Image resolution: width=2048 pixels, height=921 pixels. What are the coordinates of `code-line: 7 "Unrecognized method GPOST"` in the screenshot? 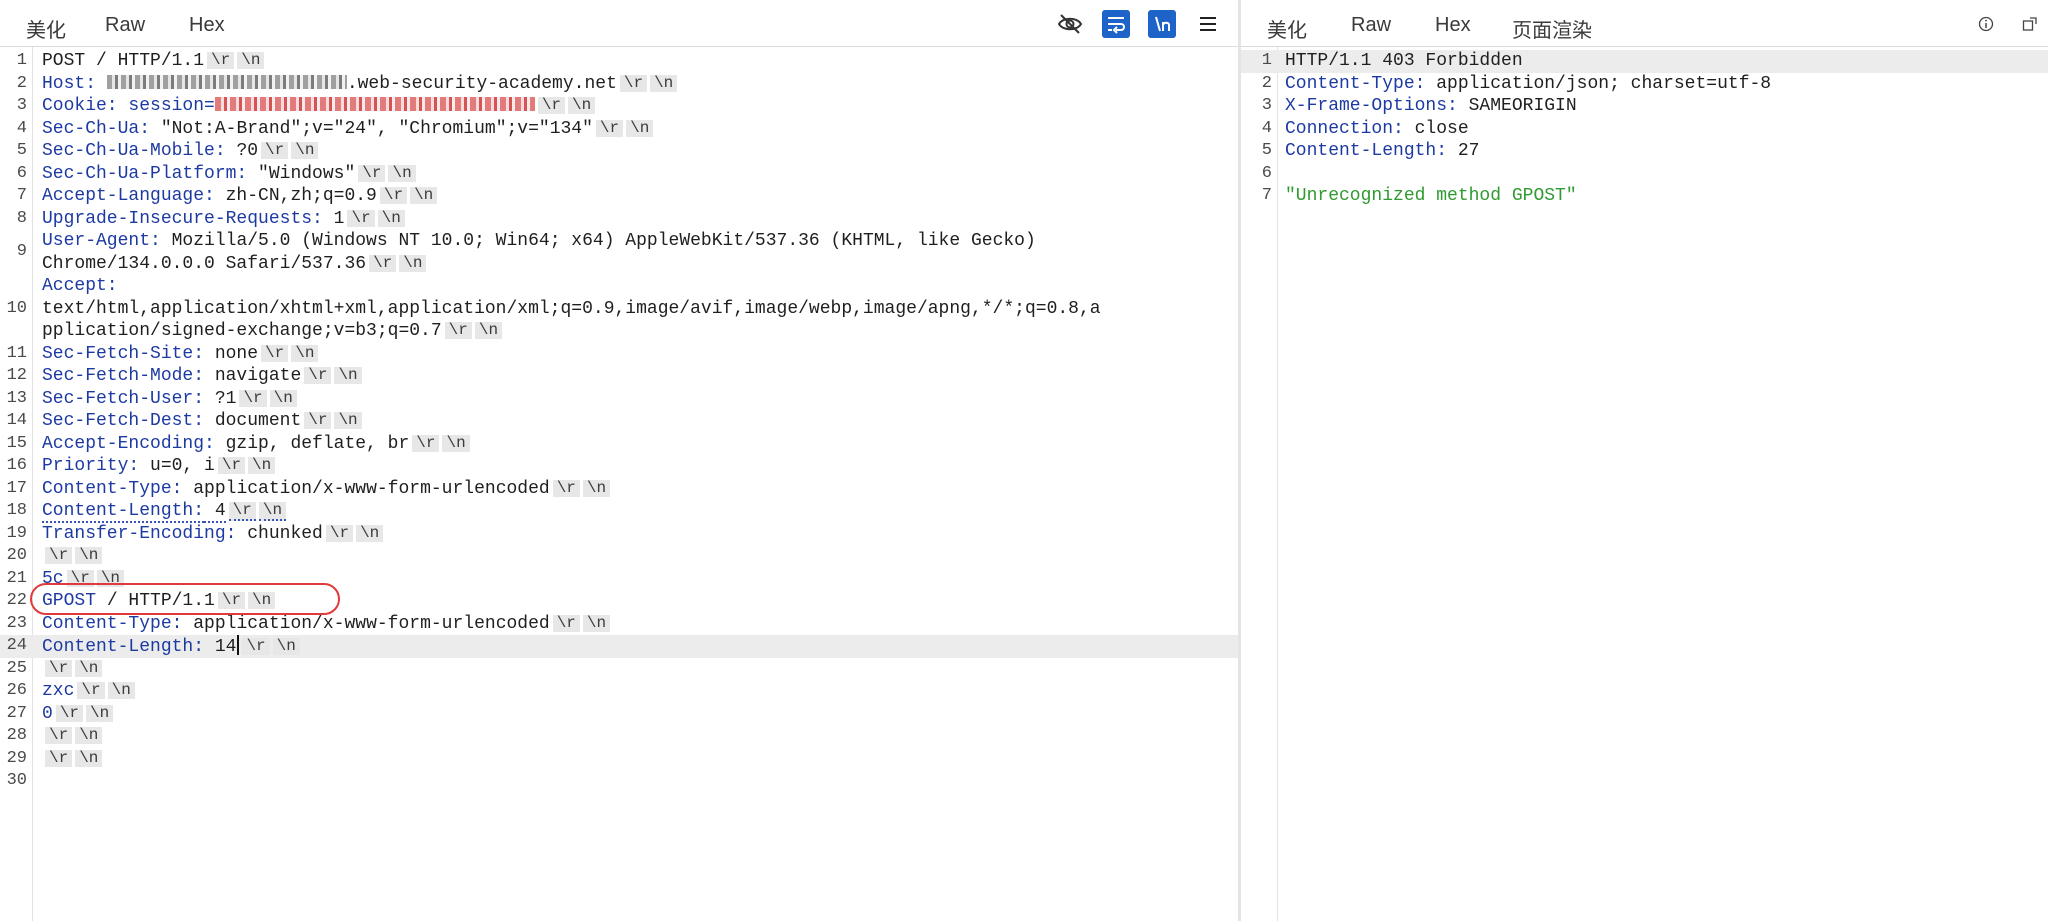 It's located at (1644, 196).